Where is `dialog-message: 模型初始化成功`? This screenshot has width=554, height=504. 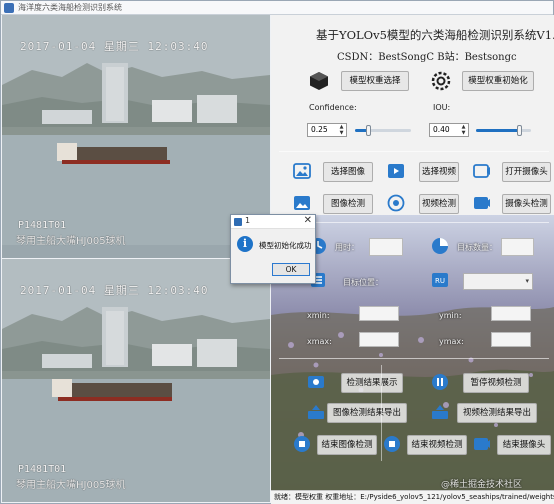 dialog-message: 模型初始化成功 is located at coordinates (285, 245).